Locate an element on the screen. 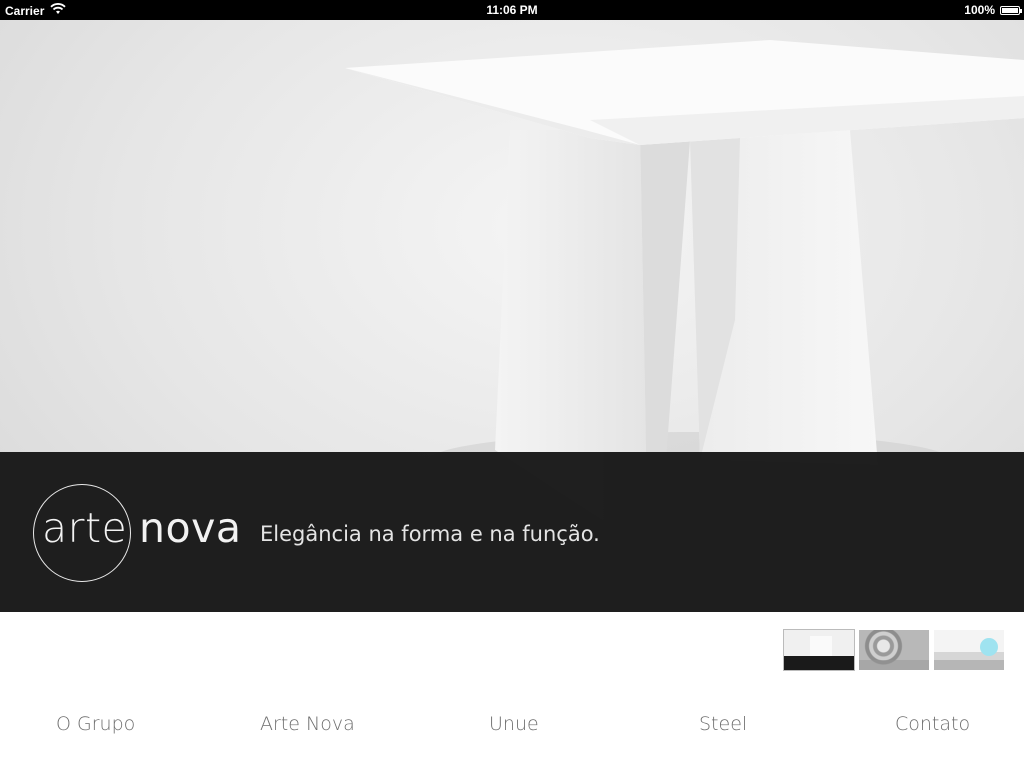 Image resolution: width=1024 pixels, height=768 pixels. battery-percent: 100% is located at coordinates (979, 10).